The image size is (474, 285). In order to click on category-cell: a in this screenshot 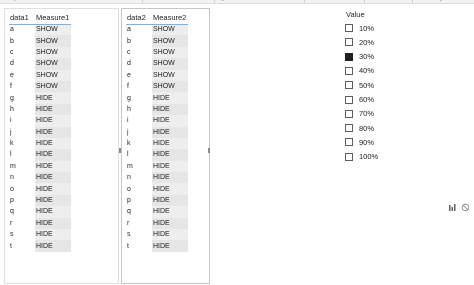, I will do `click(129, 30)`.